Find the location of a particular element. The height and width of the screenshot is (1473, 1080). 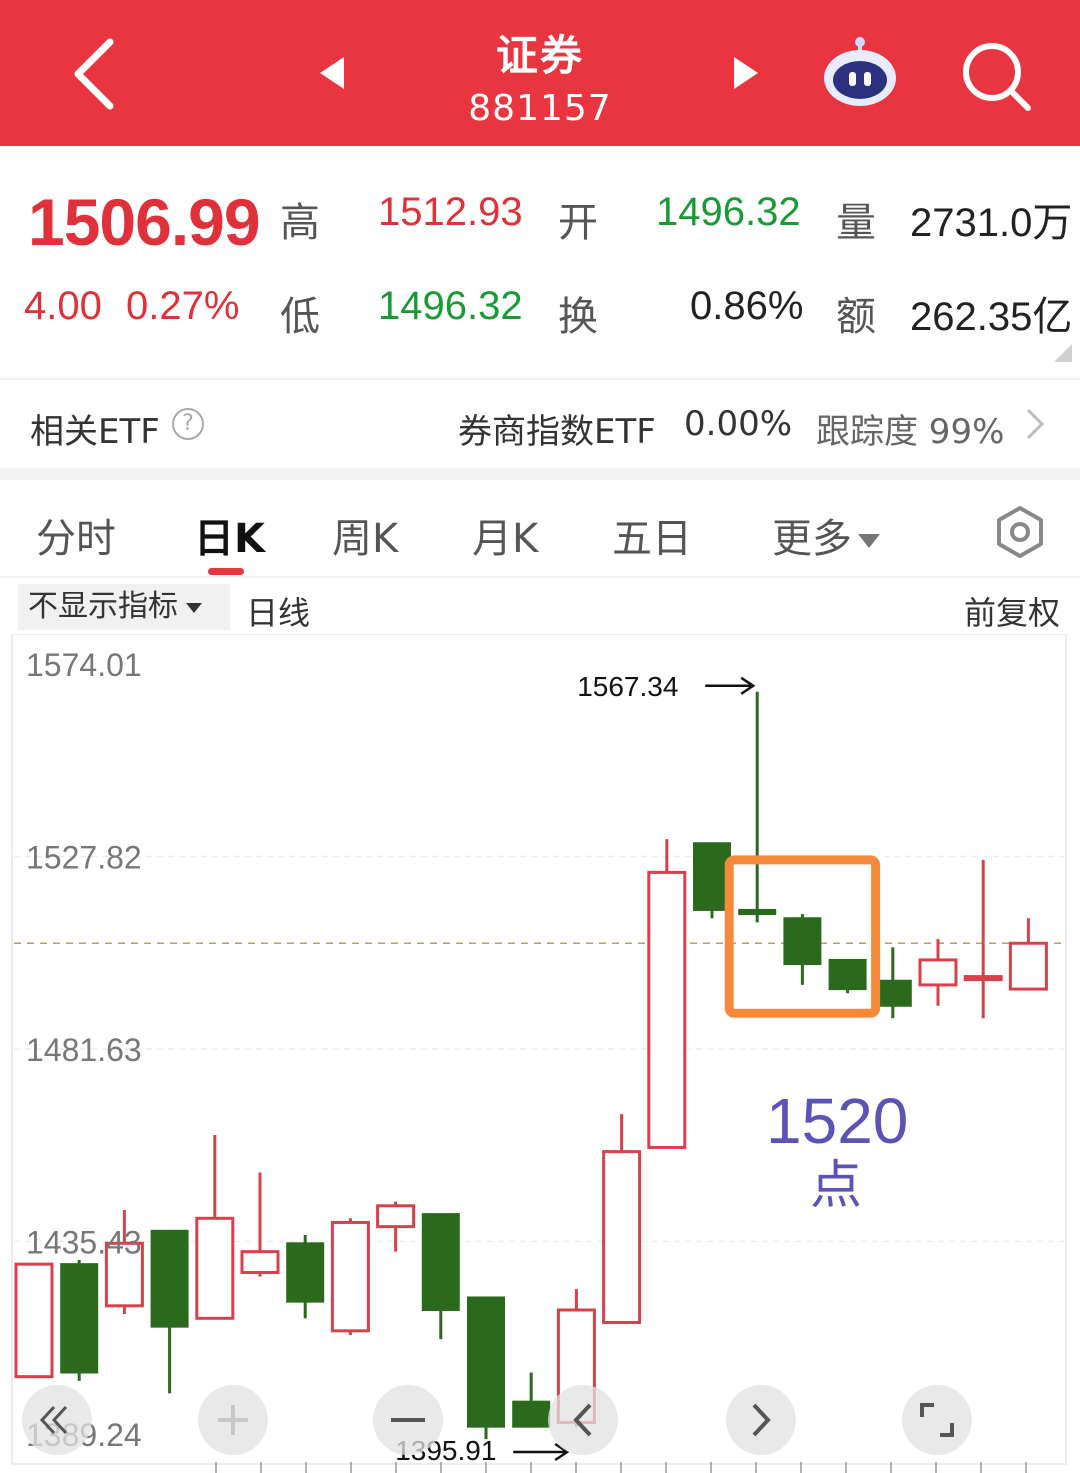

tab-five-day: 五日 is located at coordinates (652, 535).